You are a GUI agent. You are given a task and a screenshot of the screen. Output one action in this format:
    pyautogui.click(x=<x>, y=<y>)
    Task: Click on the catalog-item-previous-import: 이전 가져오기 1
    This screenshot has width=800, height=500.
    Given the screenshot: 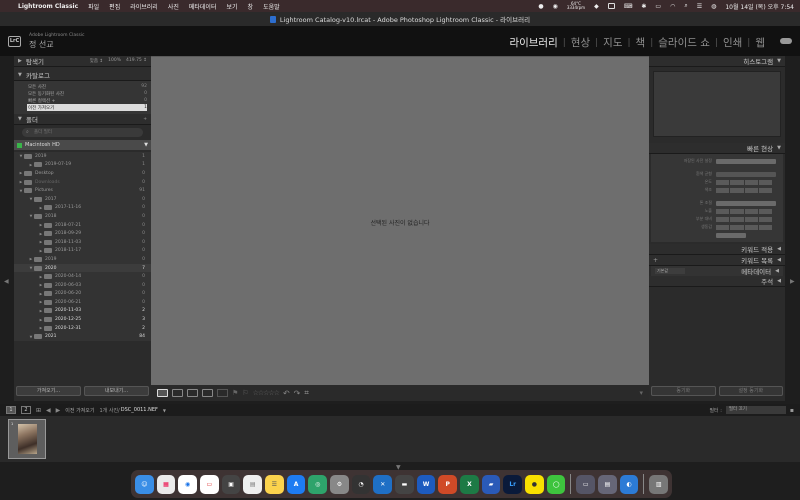 What is the action you would take?
    pyautogui.click(x=87, y=107)
    